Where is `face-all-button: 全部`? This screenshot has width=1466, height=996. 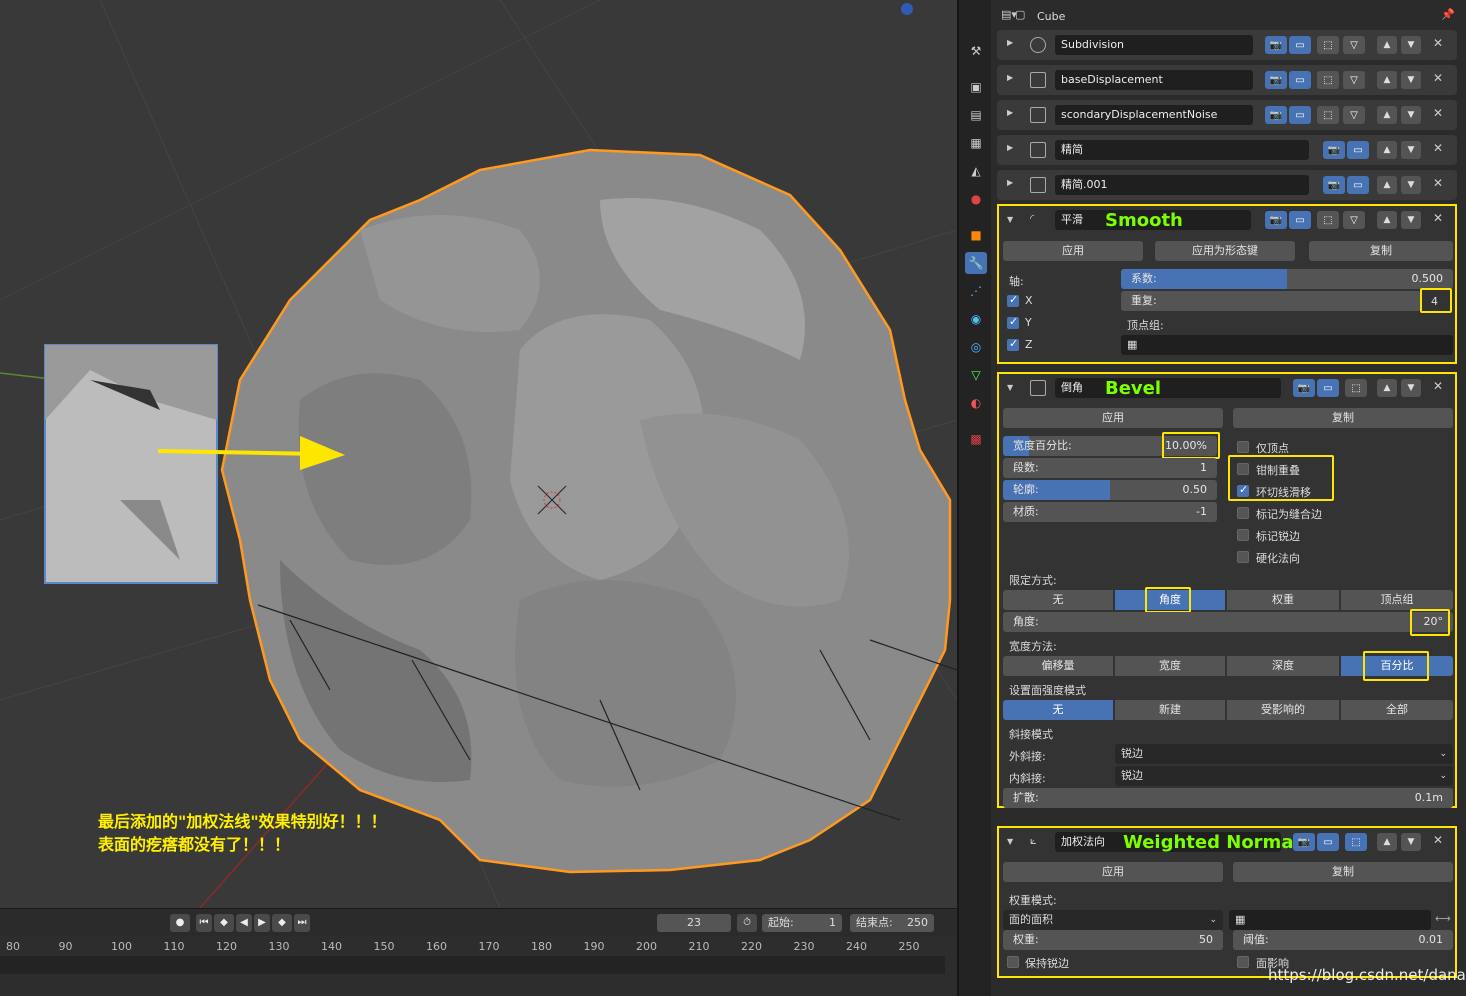 face-all-button: 全部 is located at coordinates (1397, 710).